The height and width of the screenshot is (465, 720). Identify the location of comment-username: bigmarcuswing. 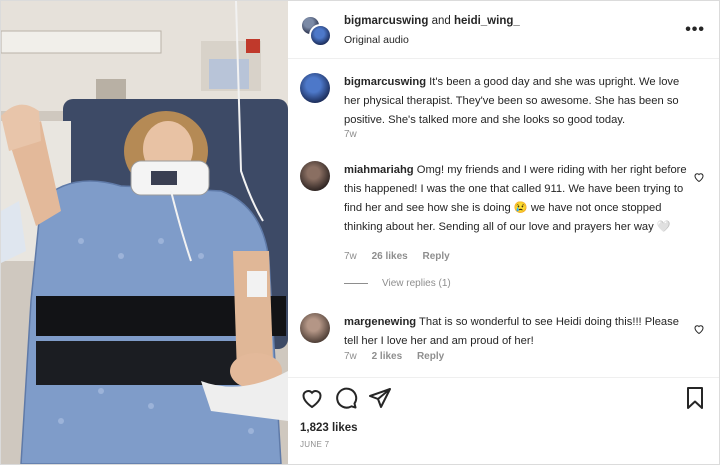
(385, 82).